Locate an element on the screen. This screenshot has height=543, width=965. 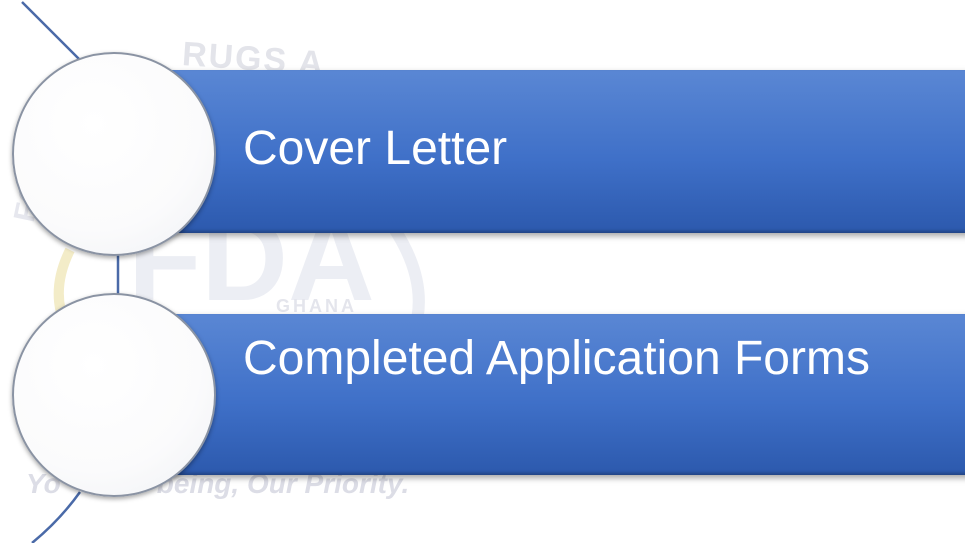
list-item-label: Cover Letter is located at coordinates (375, 148).